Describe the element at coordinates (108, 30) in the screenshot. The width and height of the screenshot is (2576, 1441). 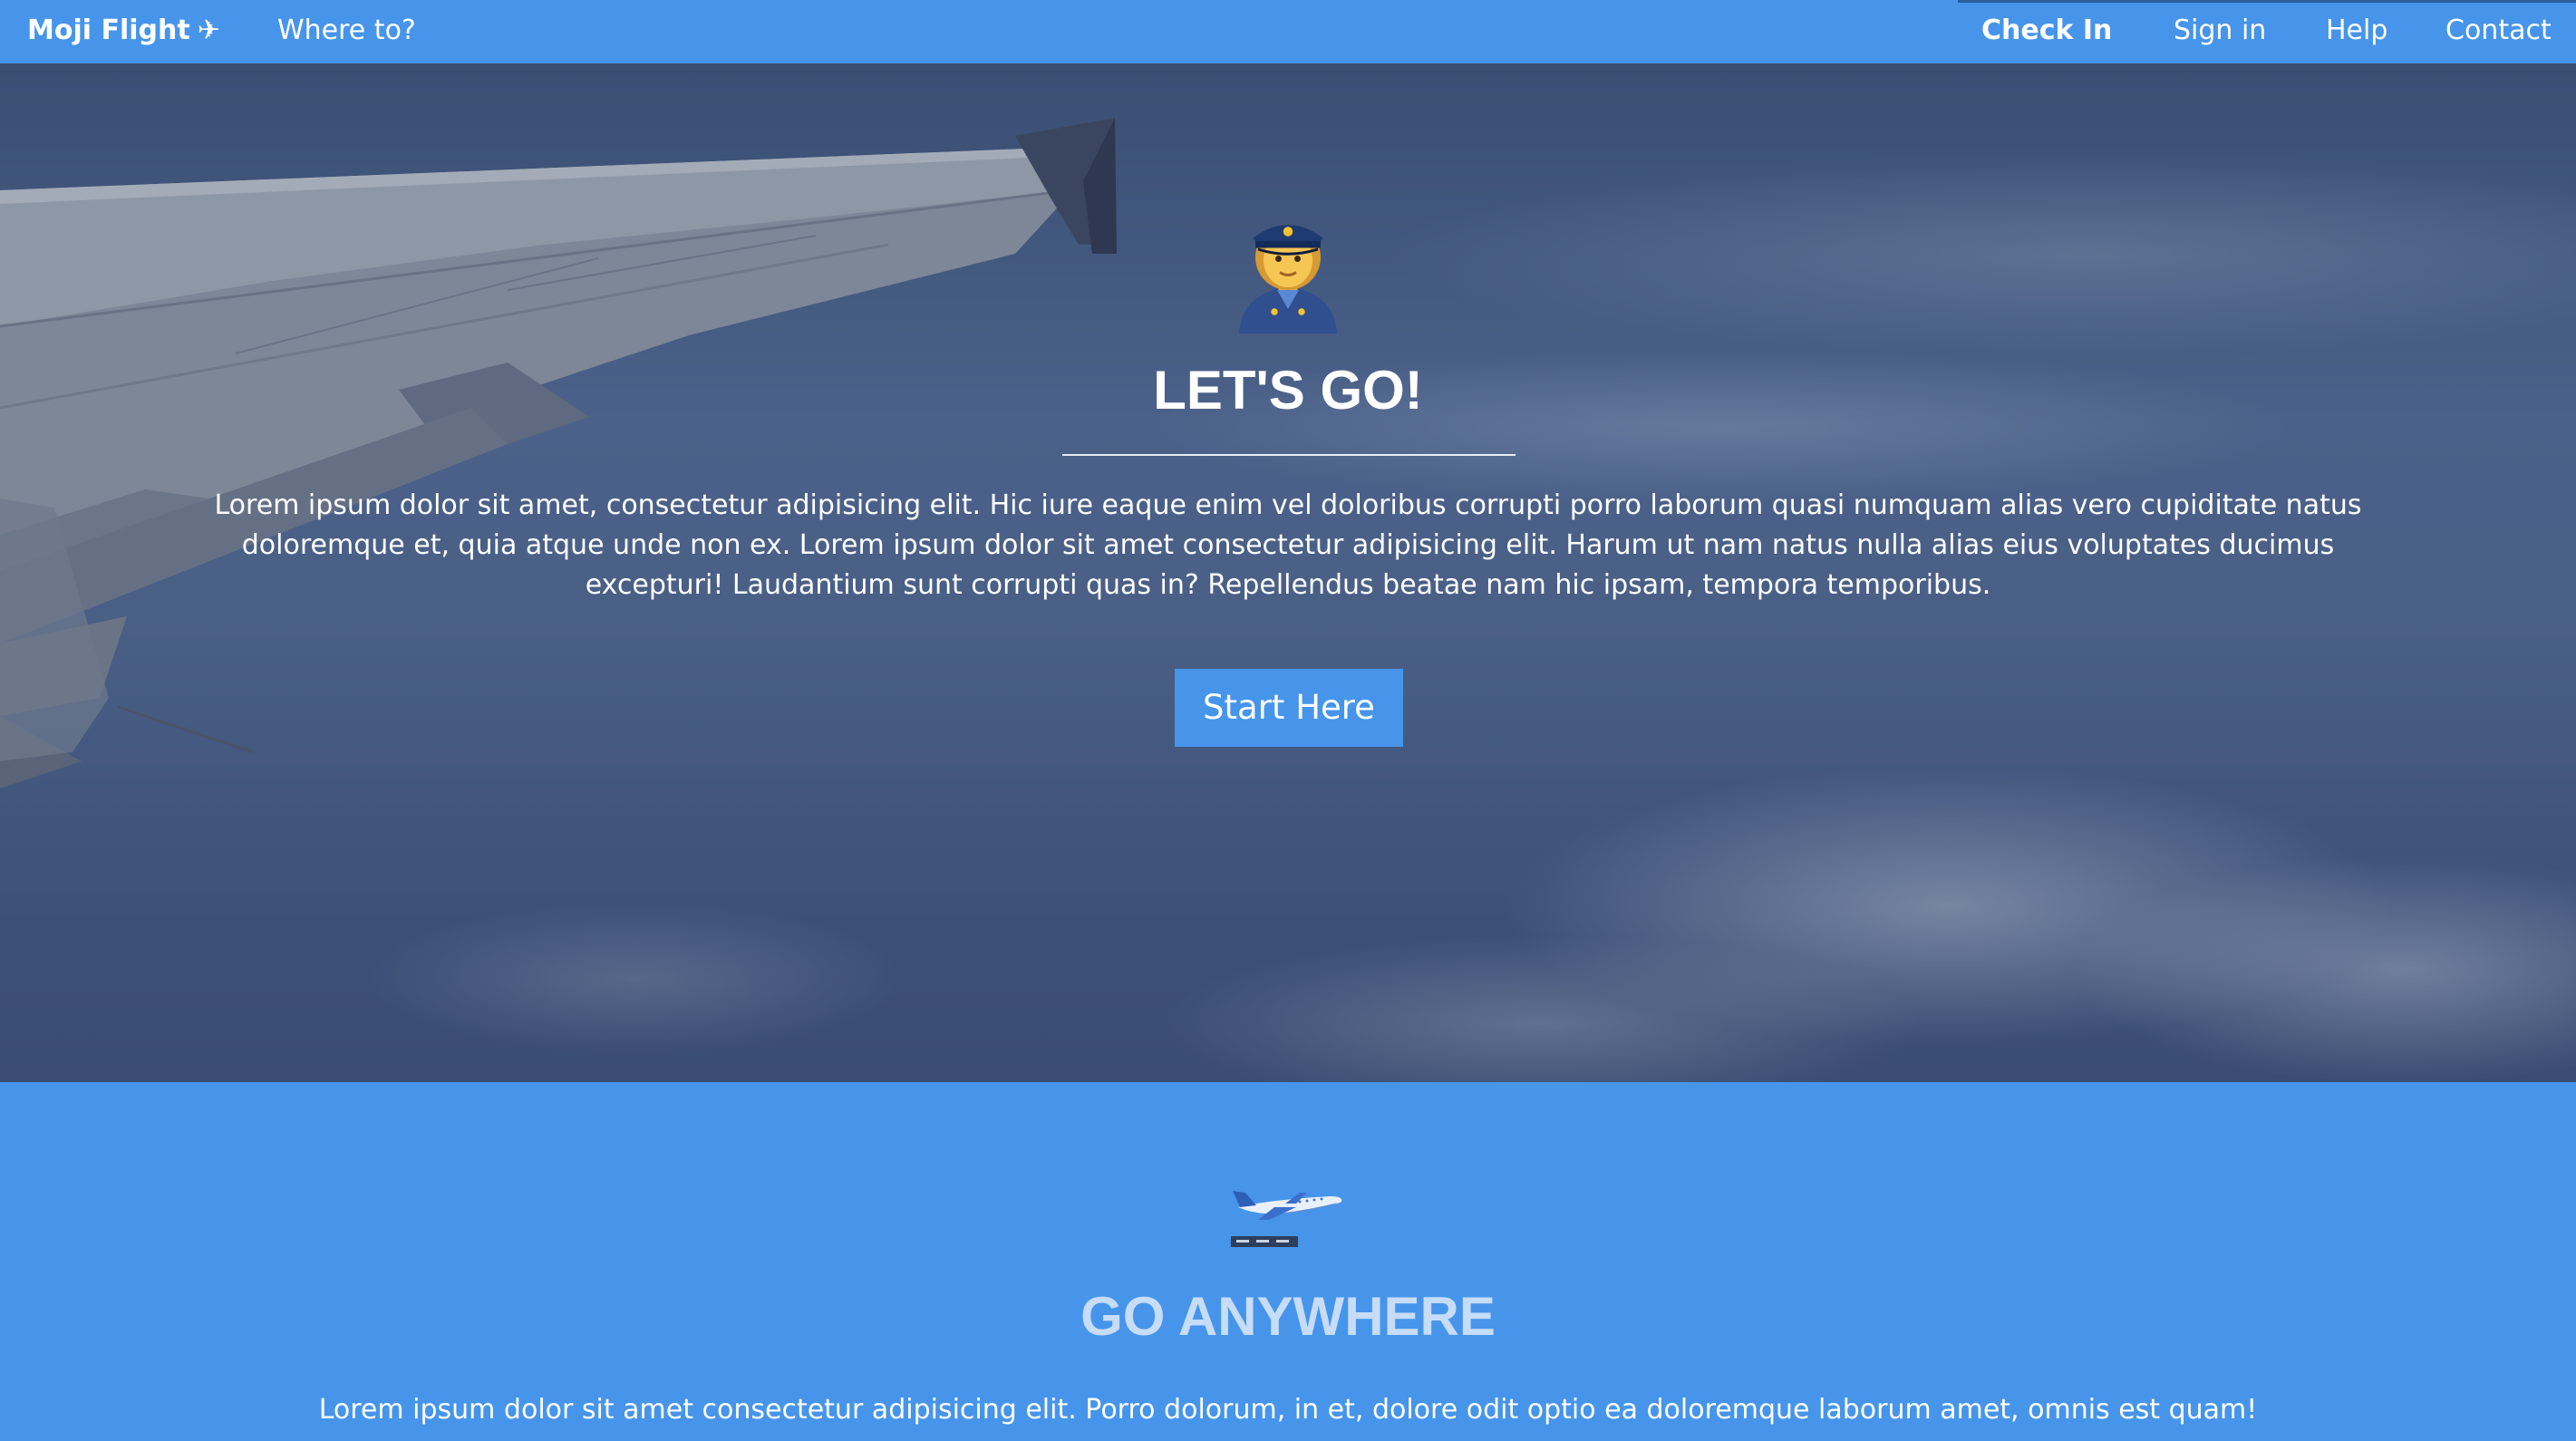
I see `brand-name: Moji Flight` at that location.